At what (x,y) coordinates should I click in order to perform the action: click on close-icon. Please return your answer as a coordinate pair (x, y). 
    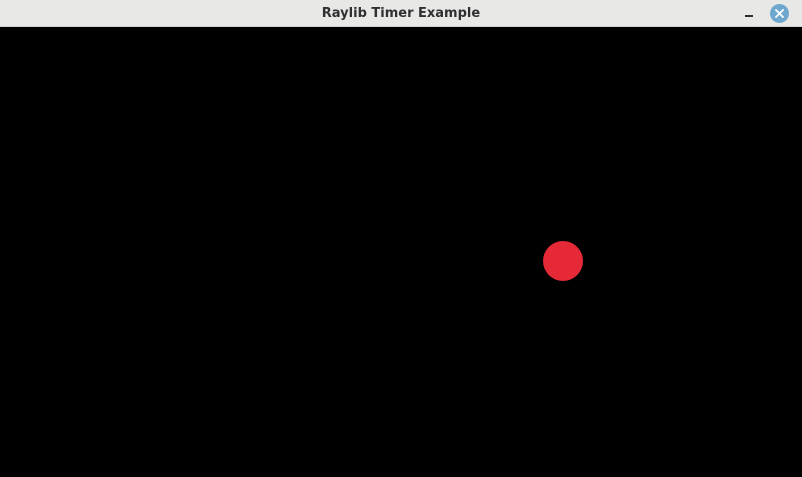
    Looking at the image, I should click on (779, 13).